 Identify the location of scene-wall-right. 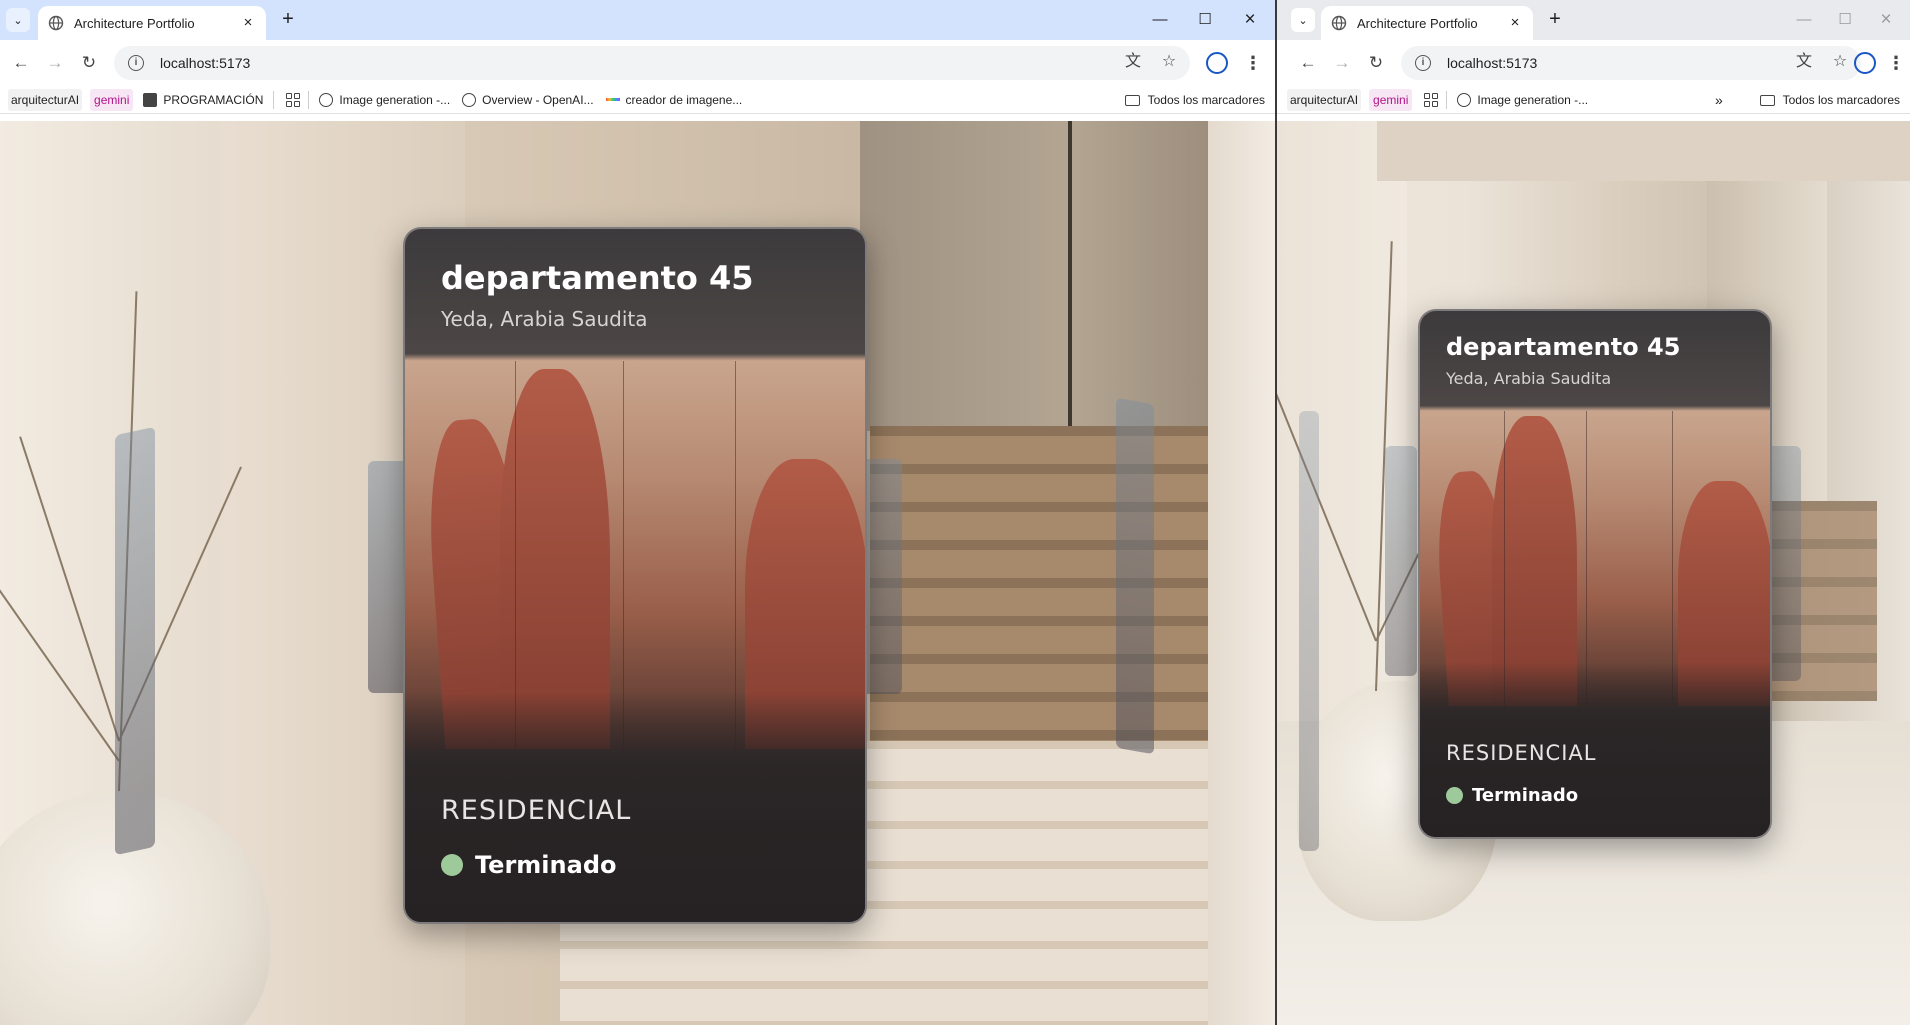
(1241, 573).